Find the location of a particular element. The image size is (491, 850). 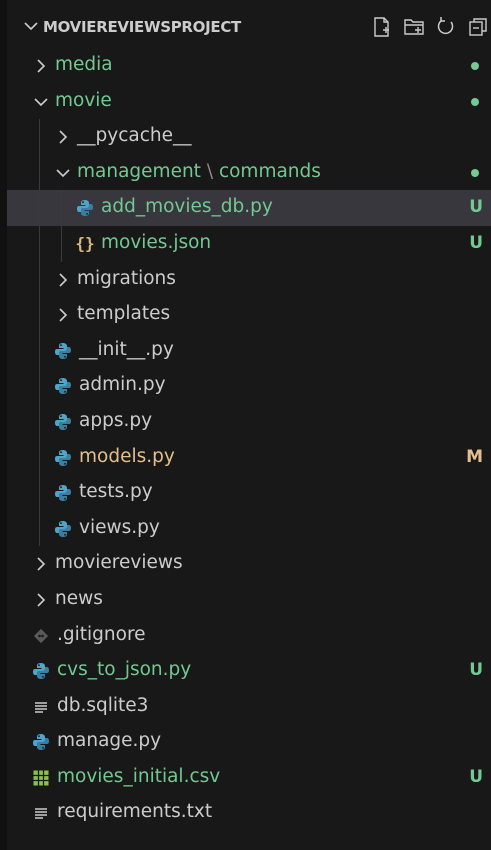

tree-item-label: __pycache__ is located at coordinates (134, 135).